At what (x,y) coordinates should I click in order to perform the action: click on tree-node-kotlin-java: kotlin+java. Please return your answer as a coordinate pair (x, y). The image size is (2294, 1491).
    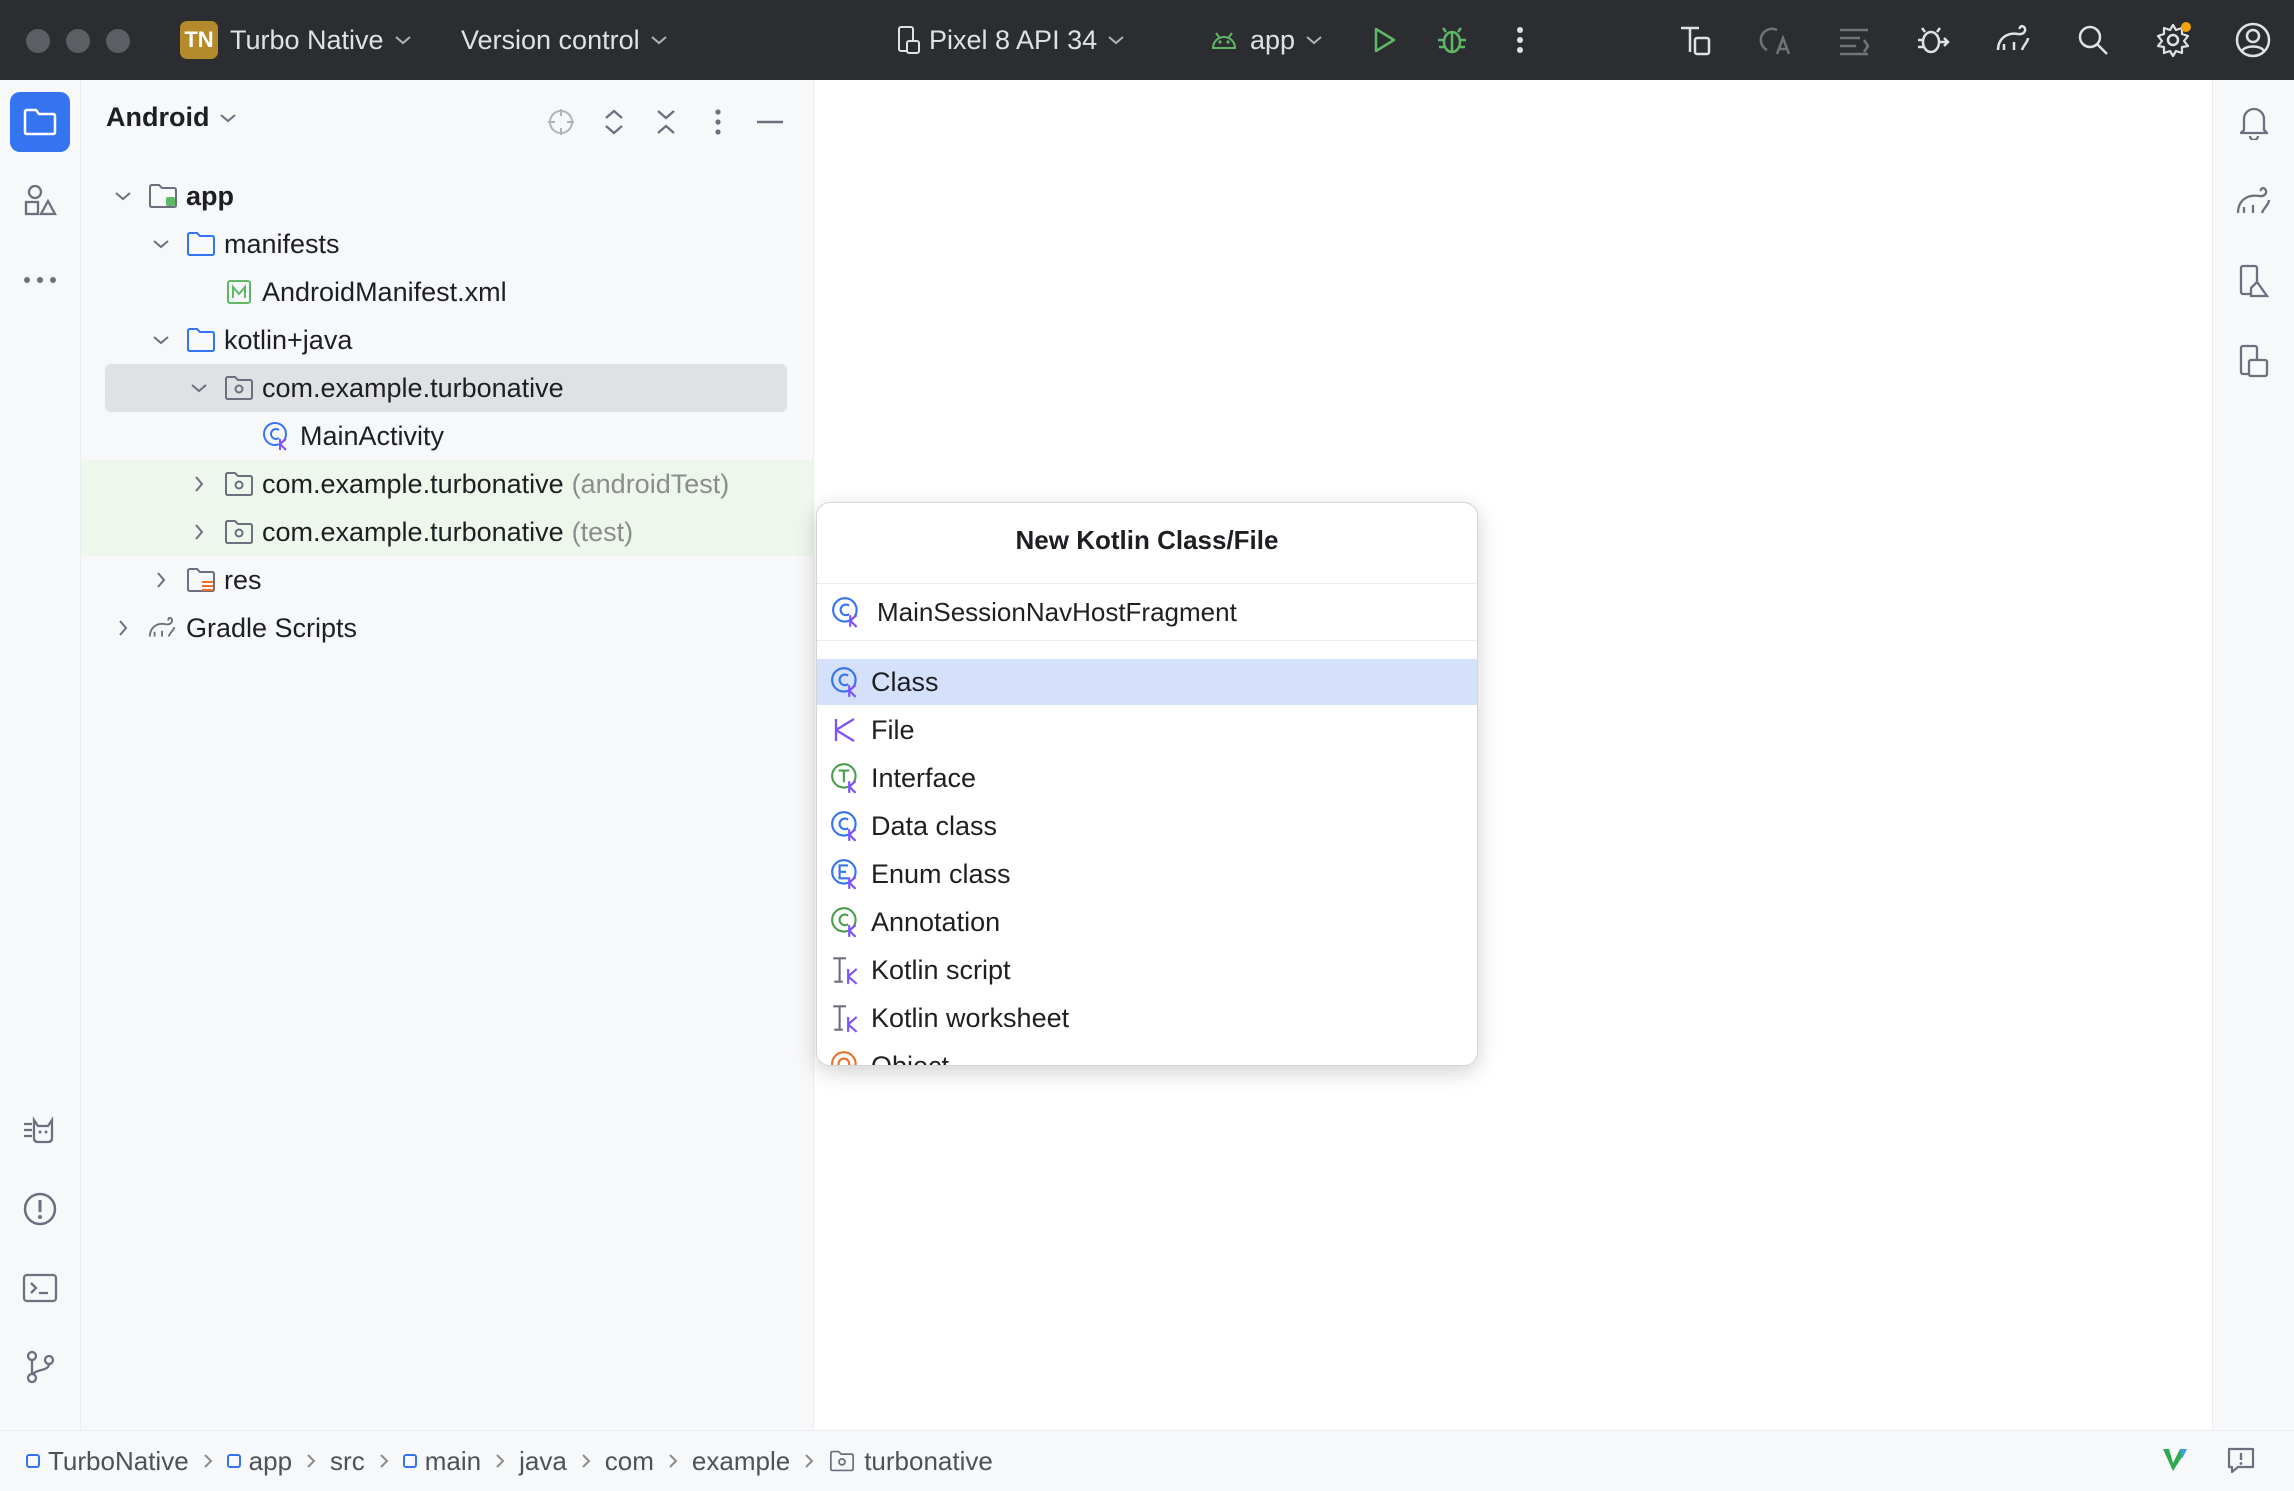
    Looking at the image, I should click on (447, 340).